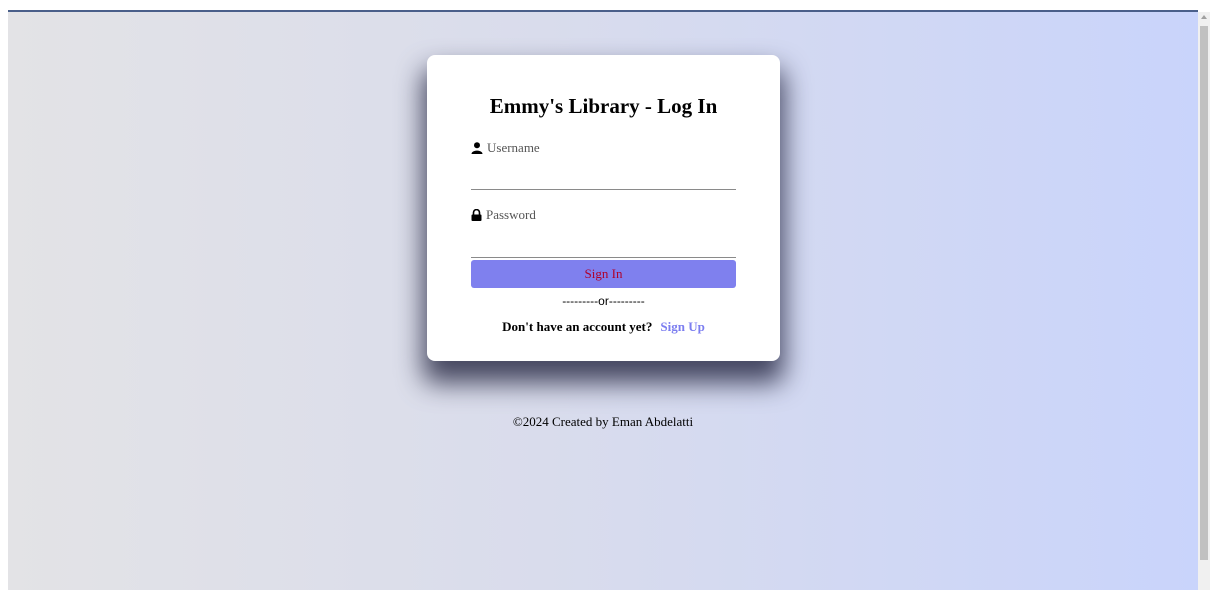 The image size is (1210, 590). I want to click on signin-button: Sign In, so click(603, 274).